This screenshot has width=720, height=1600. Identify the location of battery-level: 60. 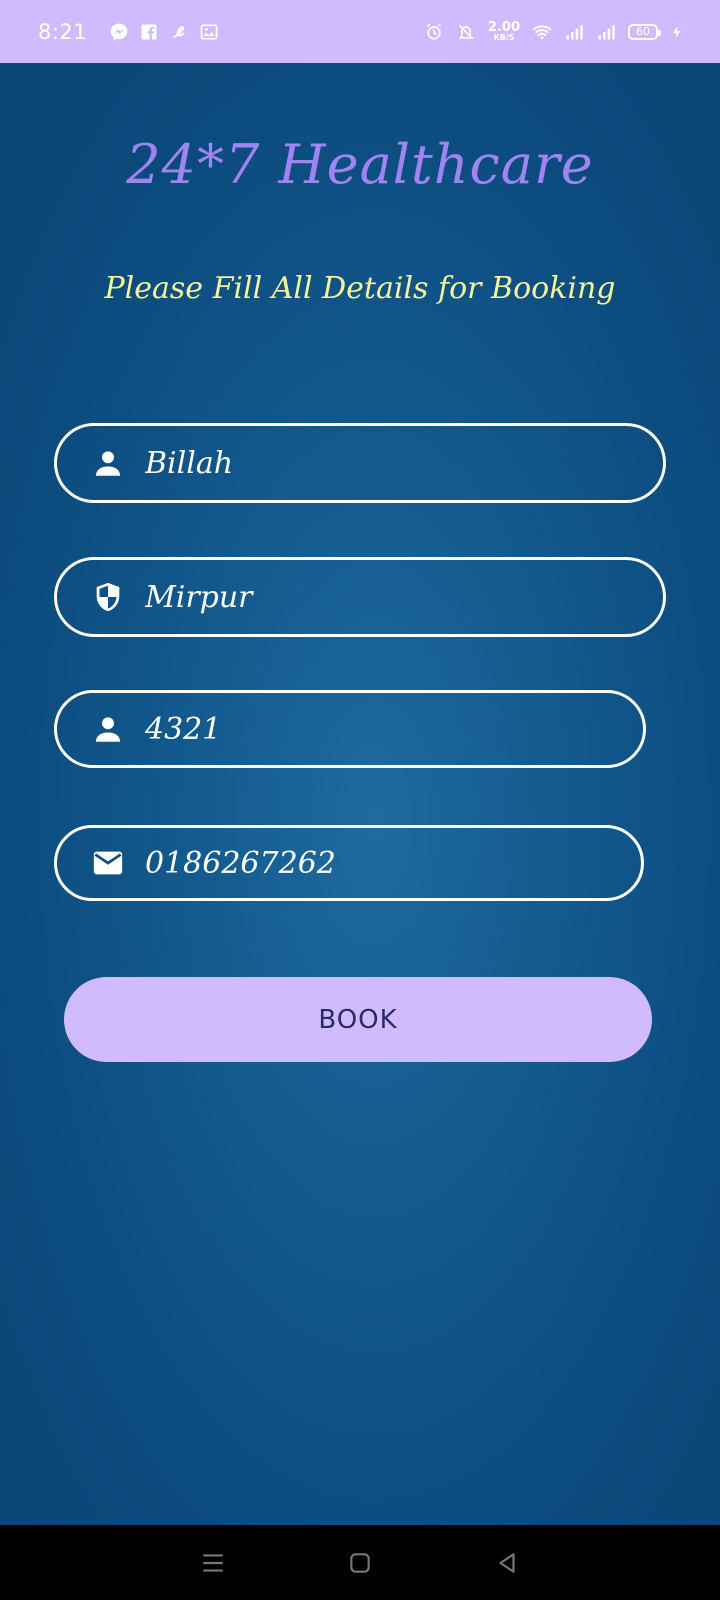
(643, 31).